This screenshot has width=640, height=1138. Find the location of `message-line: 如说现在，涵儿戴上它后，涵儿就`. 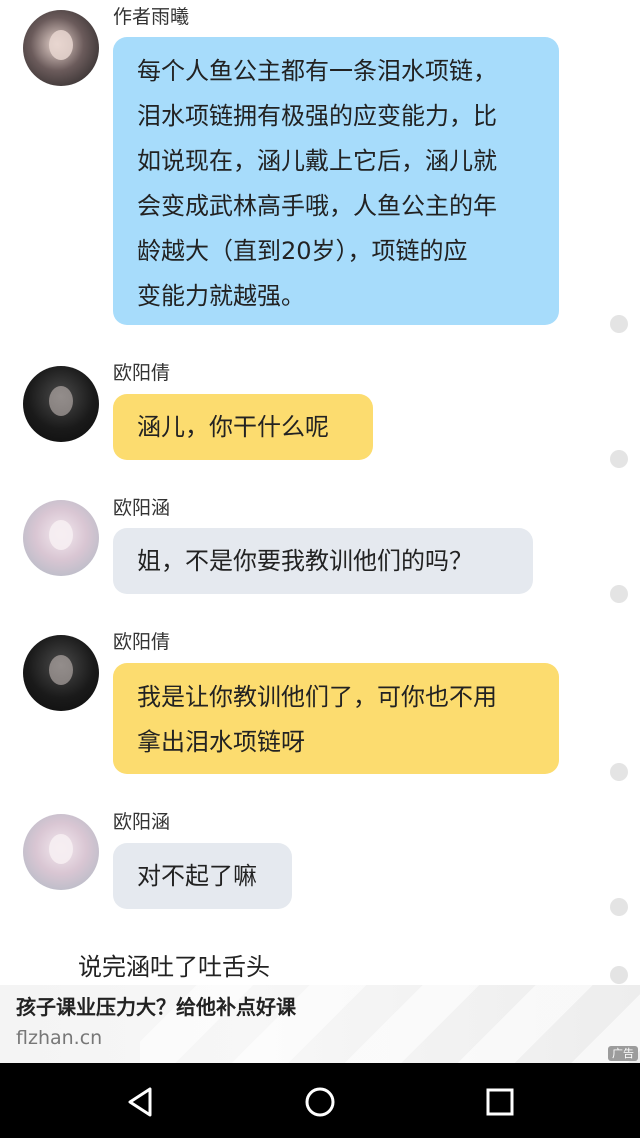

message-line: 如说现在，涵儿戴上它后，涵儿就 is located at coordinates (317, 161).